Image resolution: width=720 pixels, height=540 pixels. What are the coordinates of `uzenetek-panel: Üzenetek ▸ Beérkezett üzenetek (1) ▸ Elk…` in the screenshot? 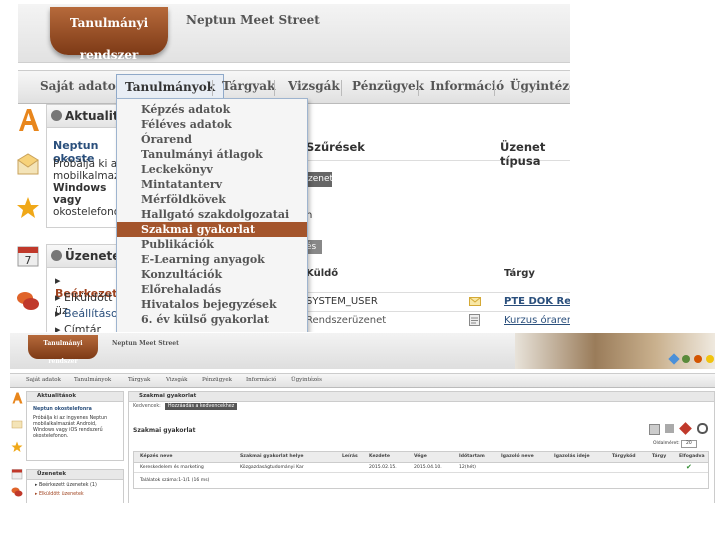 It's located at (75, 486).